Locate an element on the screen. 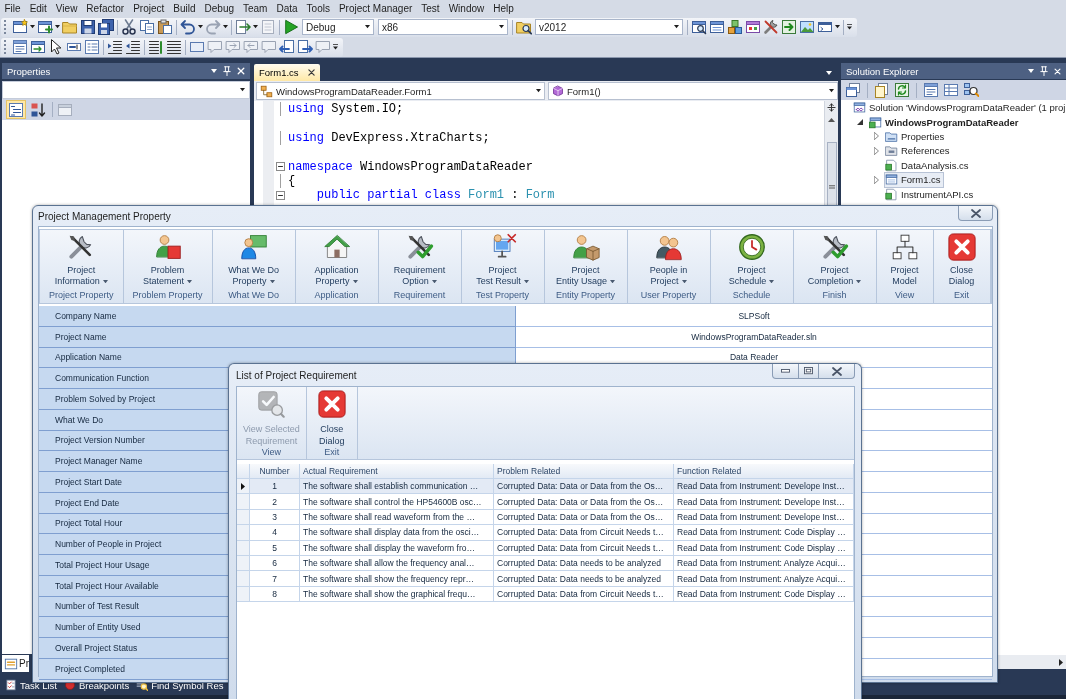  console-window-icon is located at coordinates (825, 27).